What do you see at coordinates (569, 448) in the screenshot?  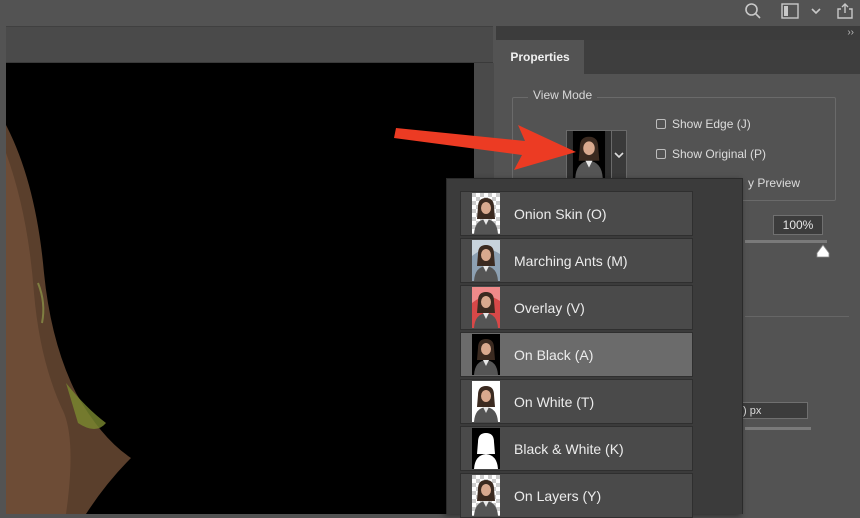 I see `menu-item-label: Black & White (K)` at bounding box center [569, 448].